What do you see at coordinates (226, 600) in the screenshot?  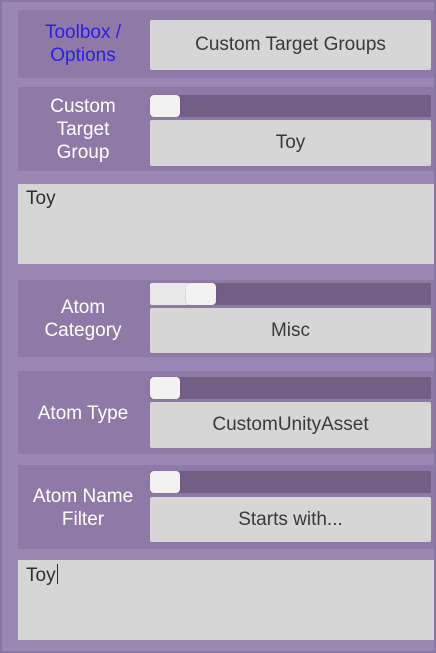 I see `atom-name-filter-input: Toy` at bounding box center [226, 600].